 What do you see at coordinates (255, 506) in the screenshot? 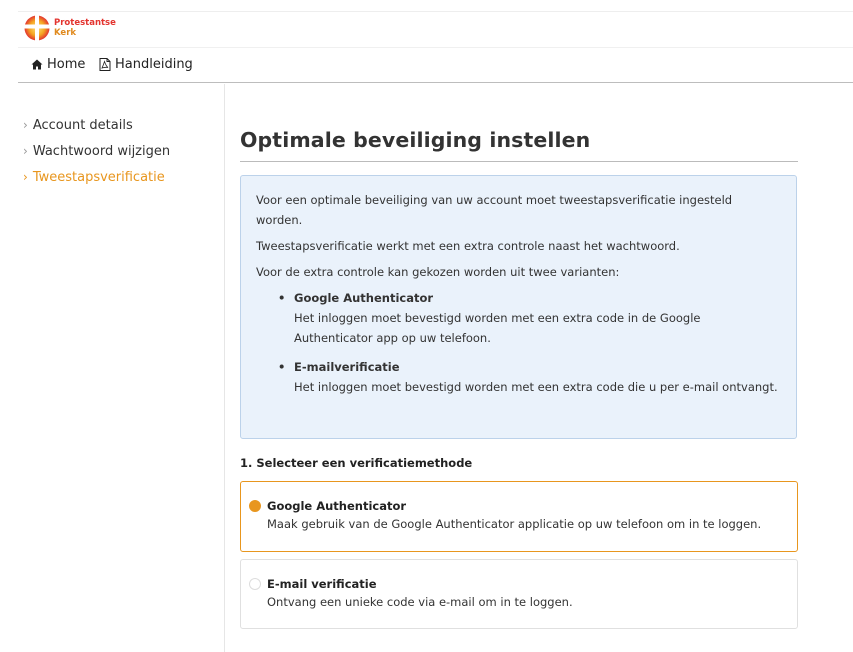
I see `radio-button-checked` at bounding box center [255, 506].